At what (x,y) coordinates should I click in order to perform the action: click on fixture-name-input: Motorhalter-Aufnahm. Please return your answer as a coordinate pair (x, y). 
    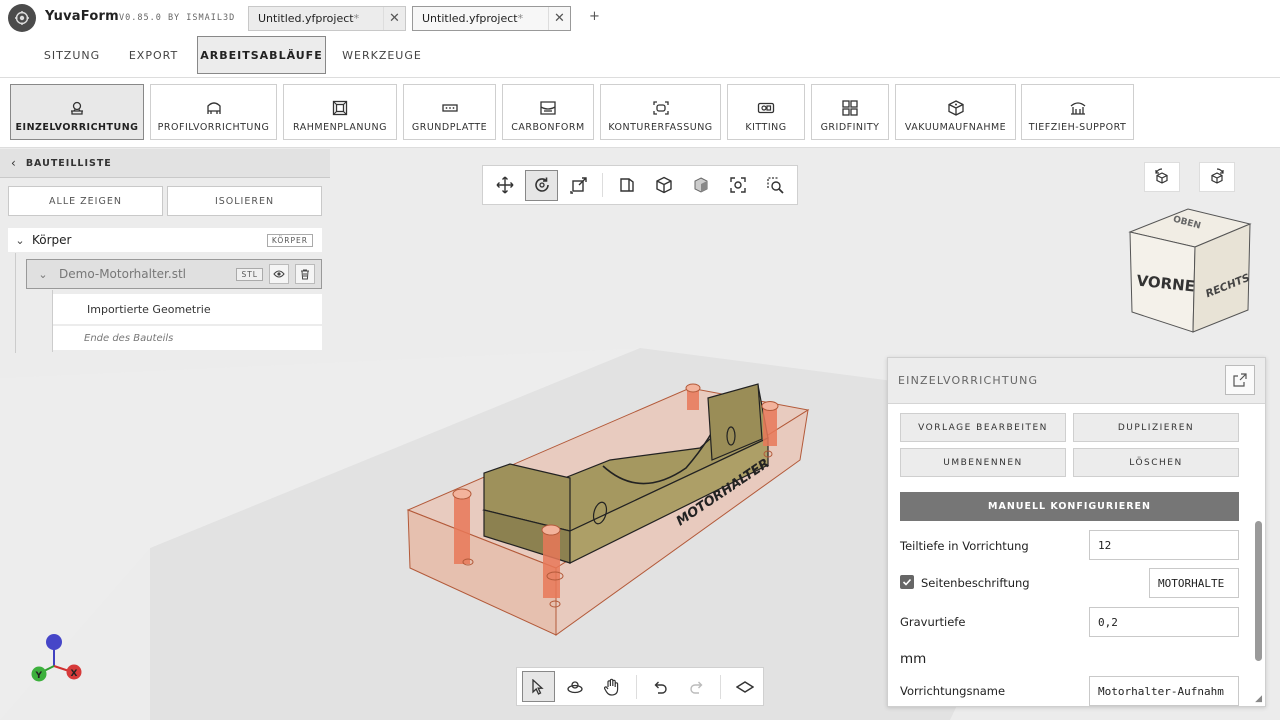
    Looking at the image, I should click on (1164, 691).